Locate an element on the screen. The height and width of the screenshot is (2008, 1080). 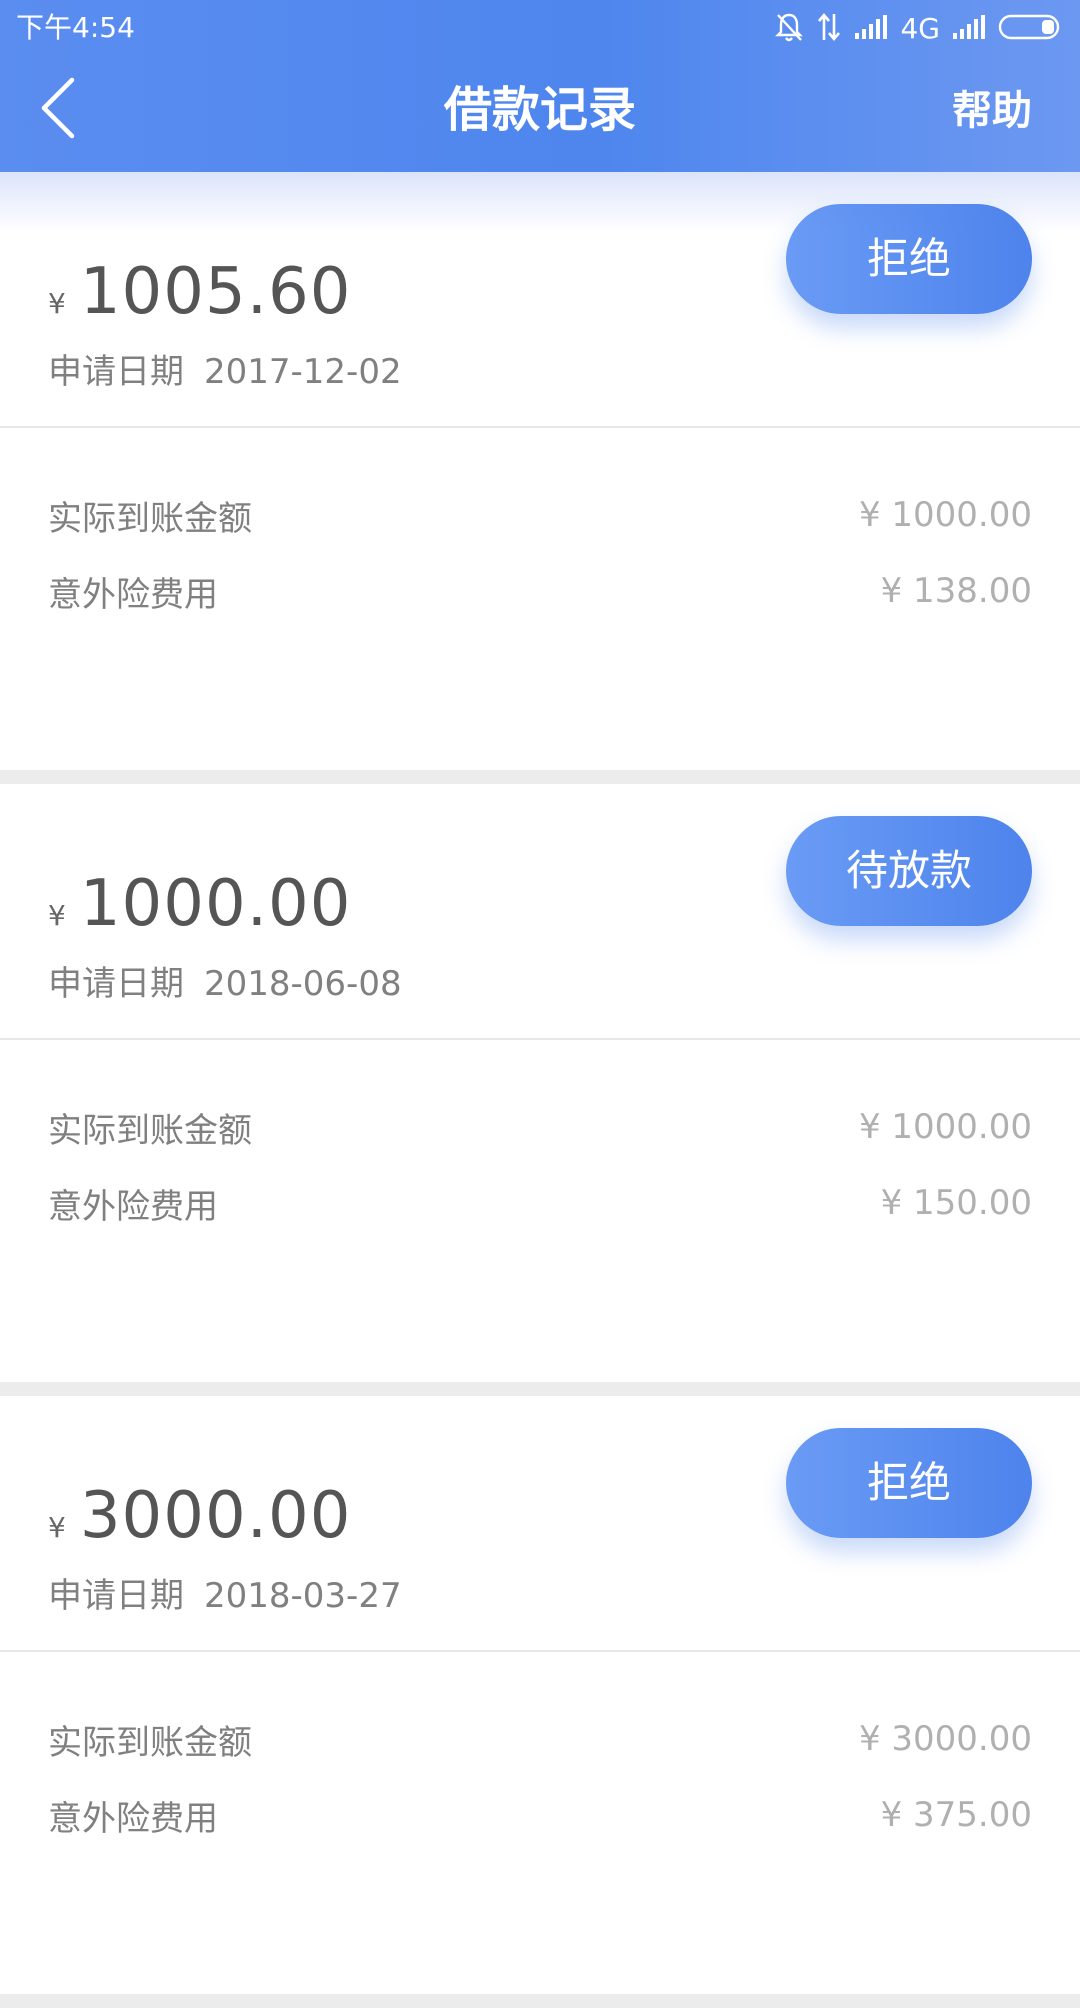
loan-amount-value: 3000.00 is located at coordinates (215, 1516).